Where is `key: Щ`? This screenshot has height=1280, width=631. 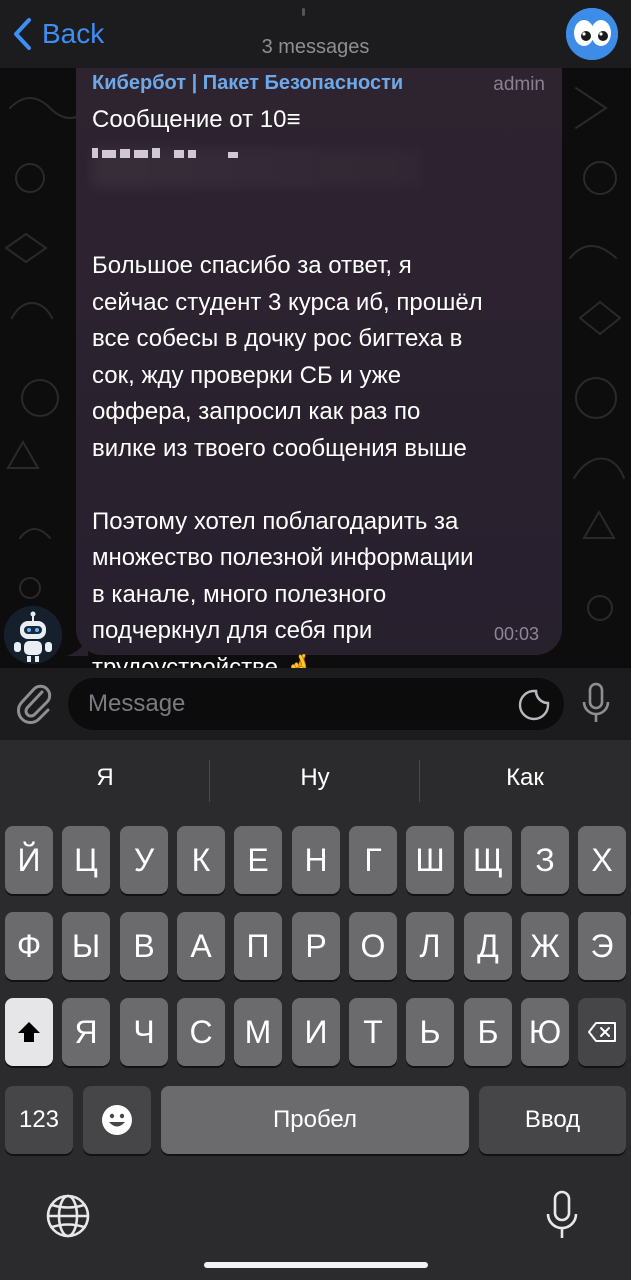 key: Щ is located at coordinates (488, 860).